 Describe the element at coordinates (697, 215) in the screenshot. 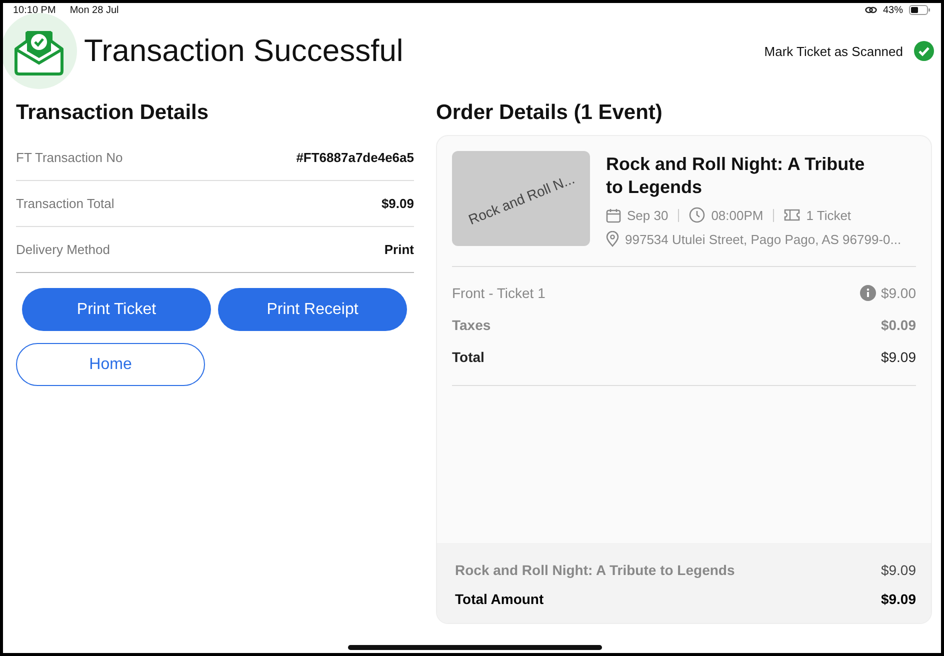

I see `clock-icon` at that location.